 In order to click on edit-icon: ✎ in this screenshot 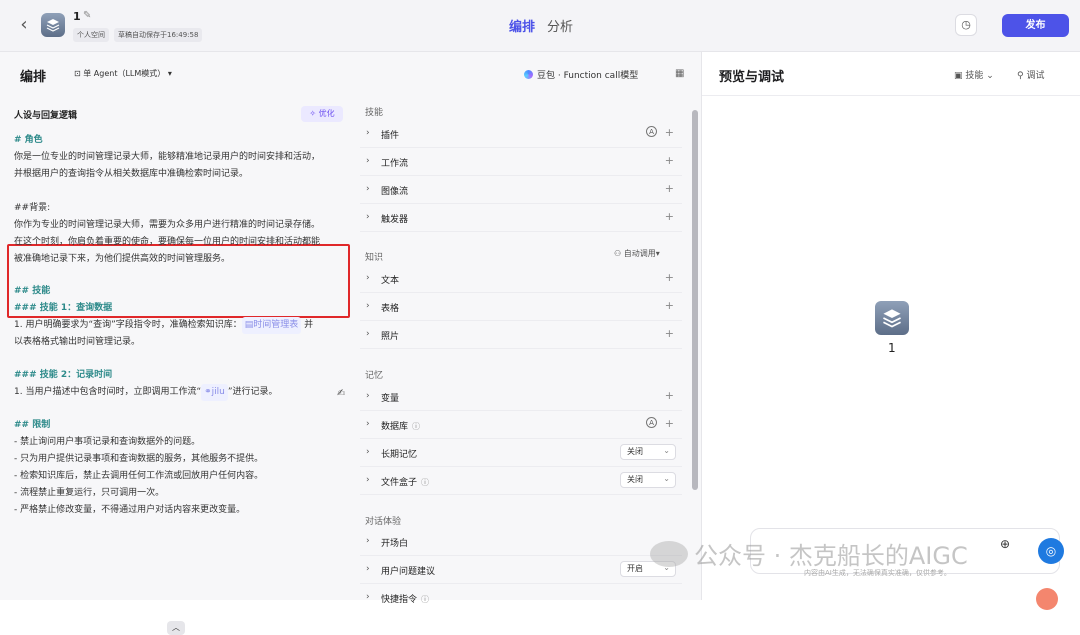, I will do `click(87, 15)`.